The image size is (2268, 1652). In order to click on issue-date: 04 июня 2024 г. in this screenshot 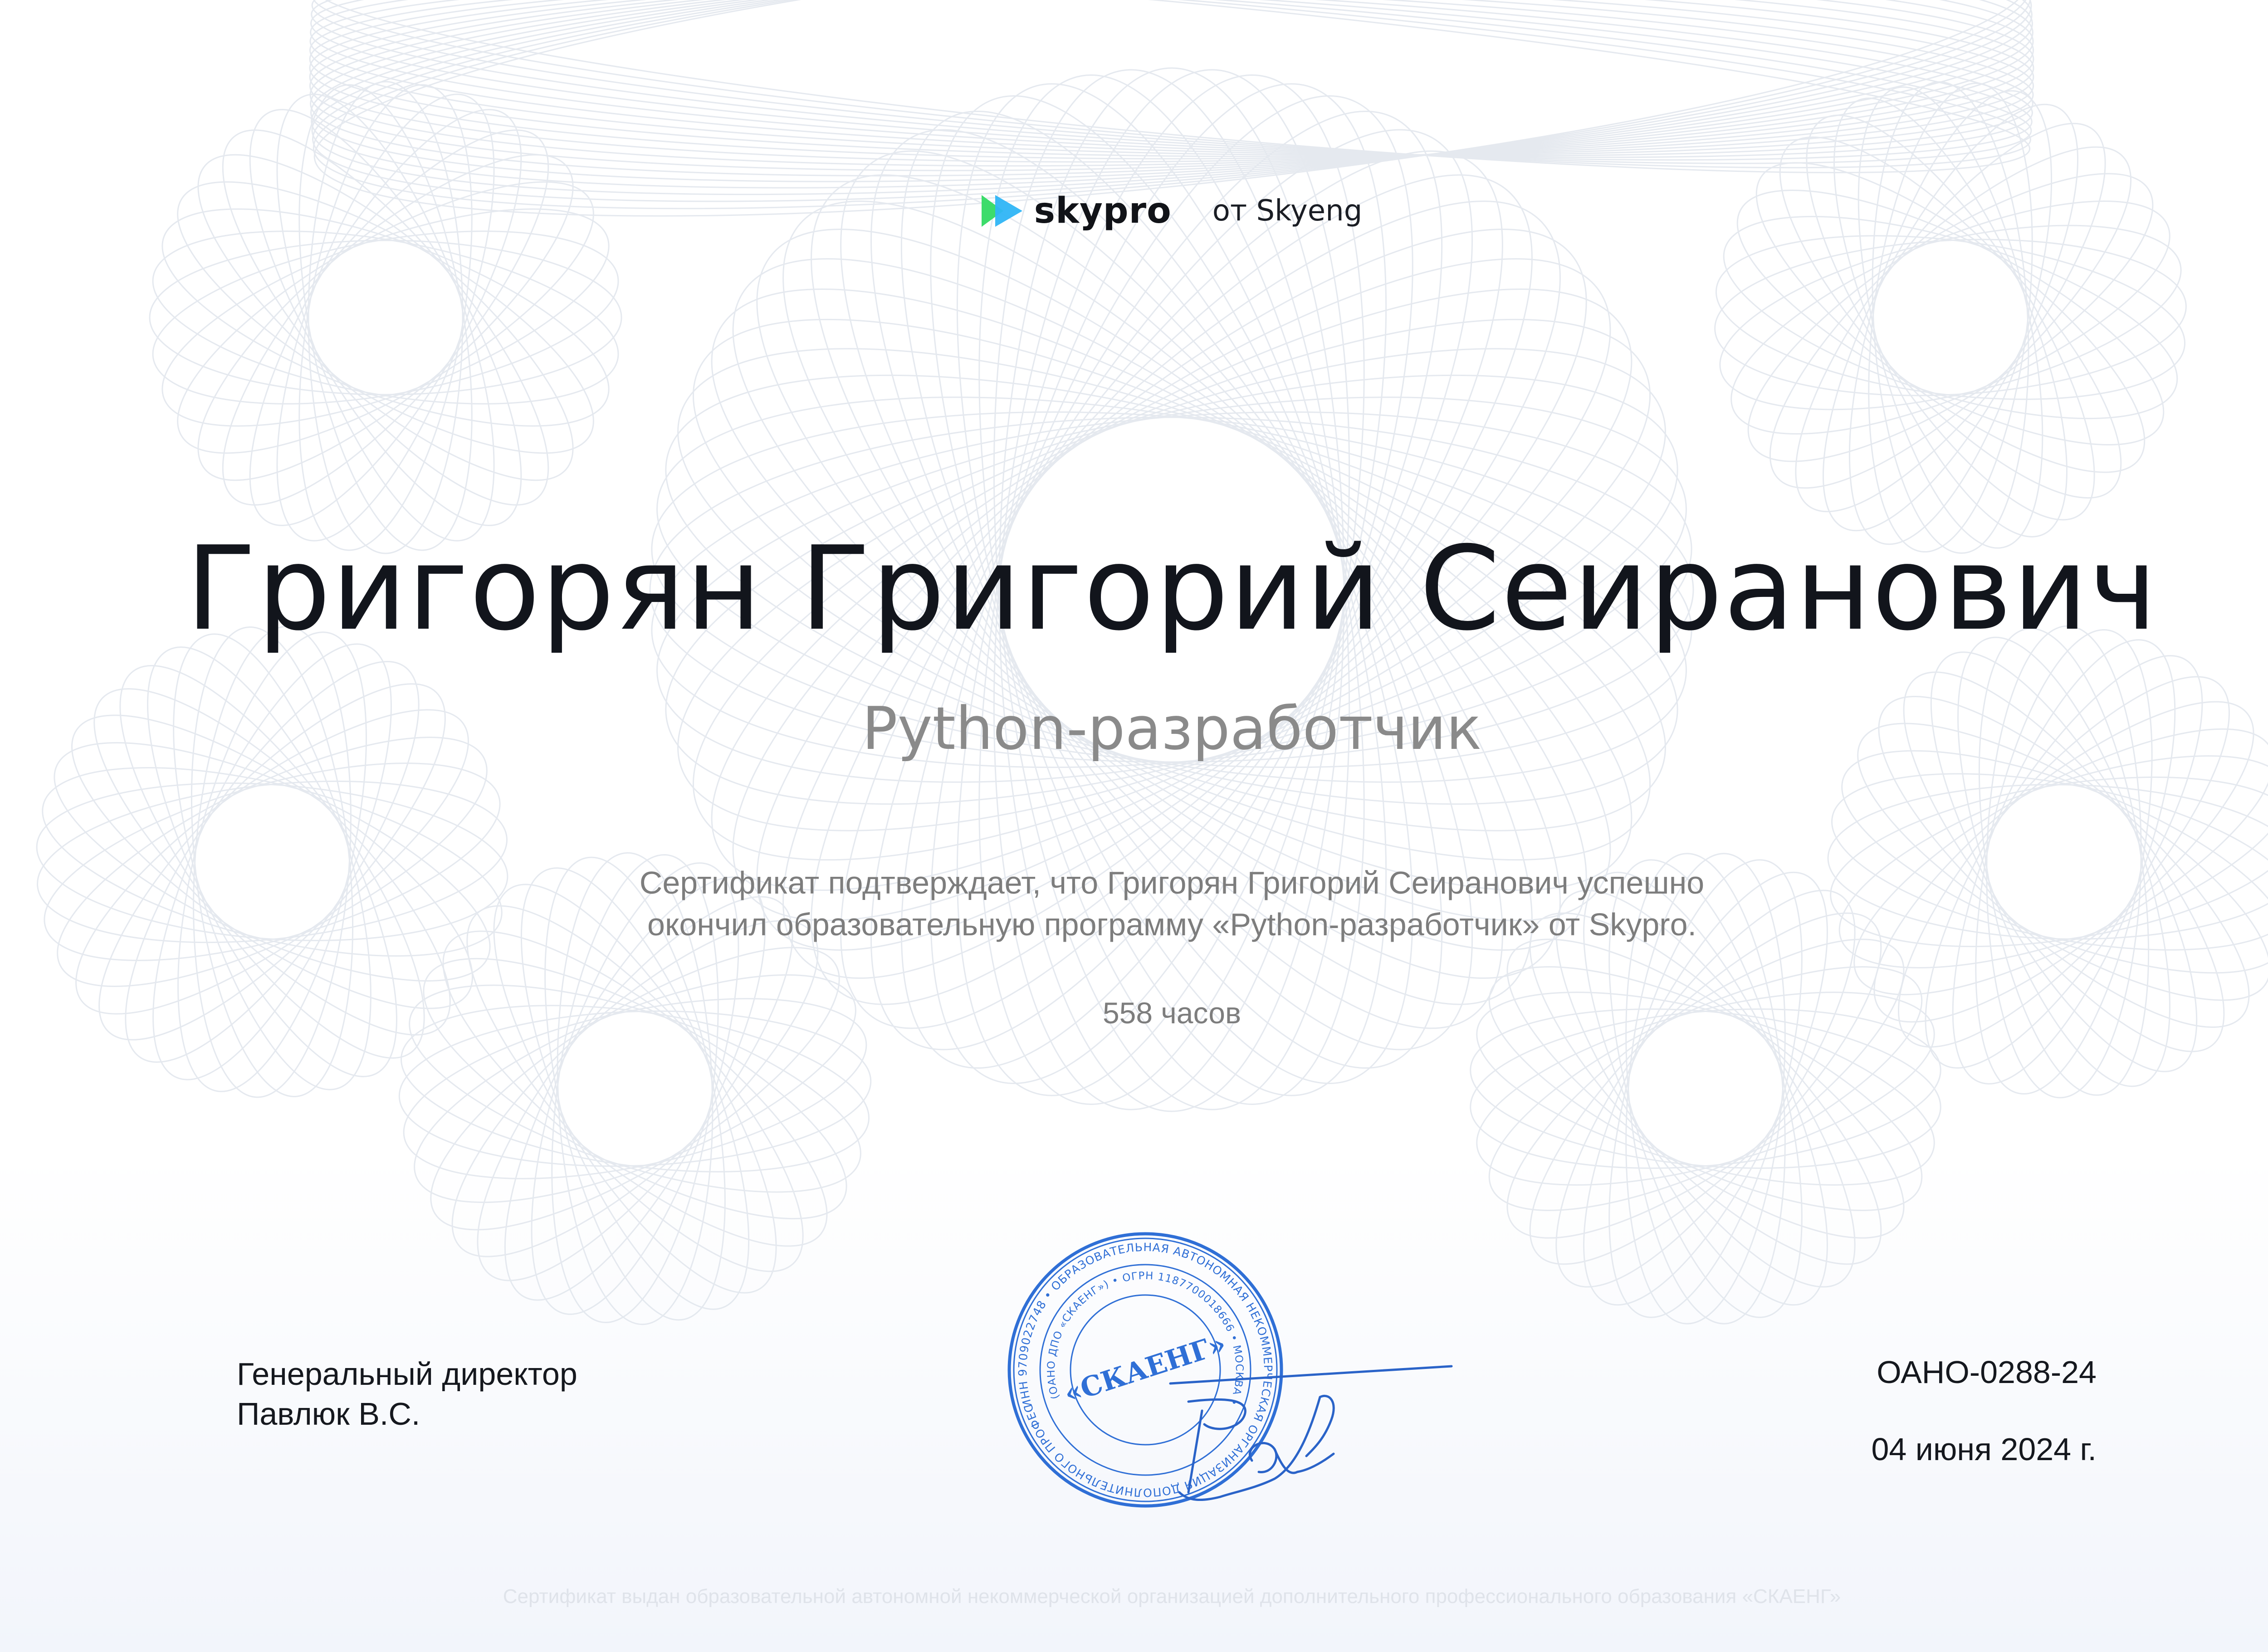, I will do `click(1984, 1449)`.